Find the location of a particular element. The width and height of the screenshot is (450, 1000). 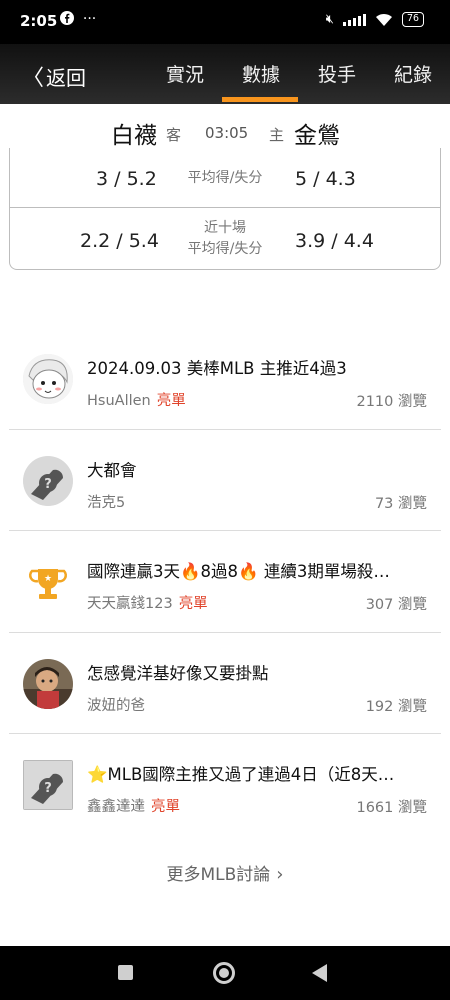

tab-records: 紀錄 is located at coordinates (413, 73).